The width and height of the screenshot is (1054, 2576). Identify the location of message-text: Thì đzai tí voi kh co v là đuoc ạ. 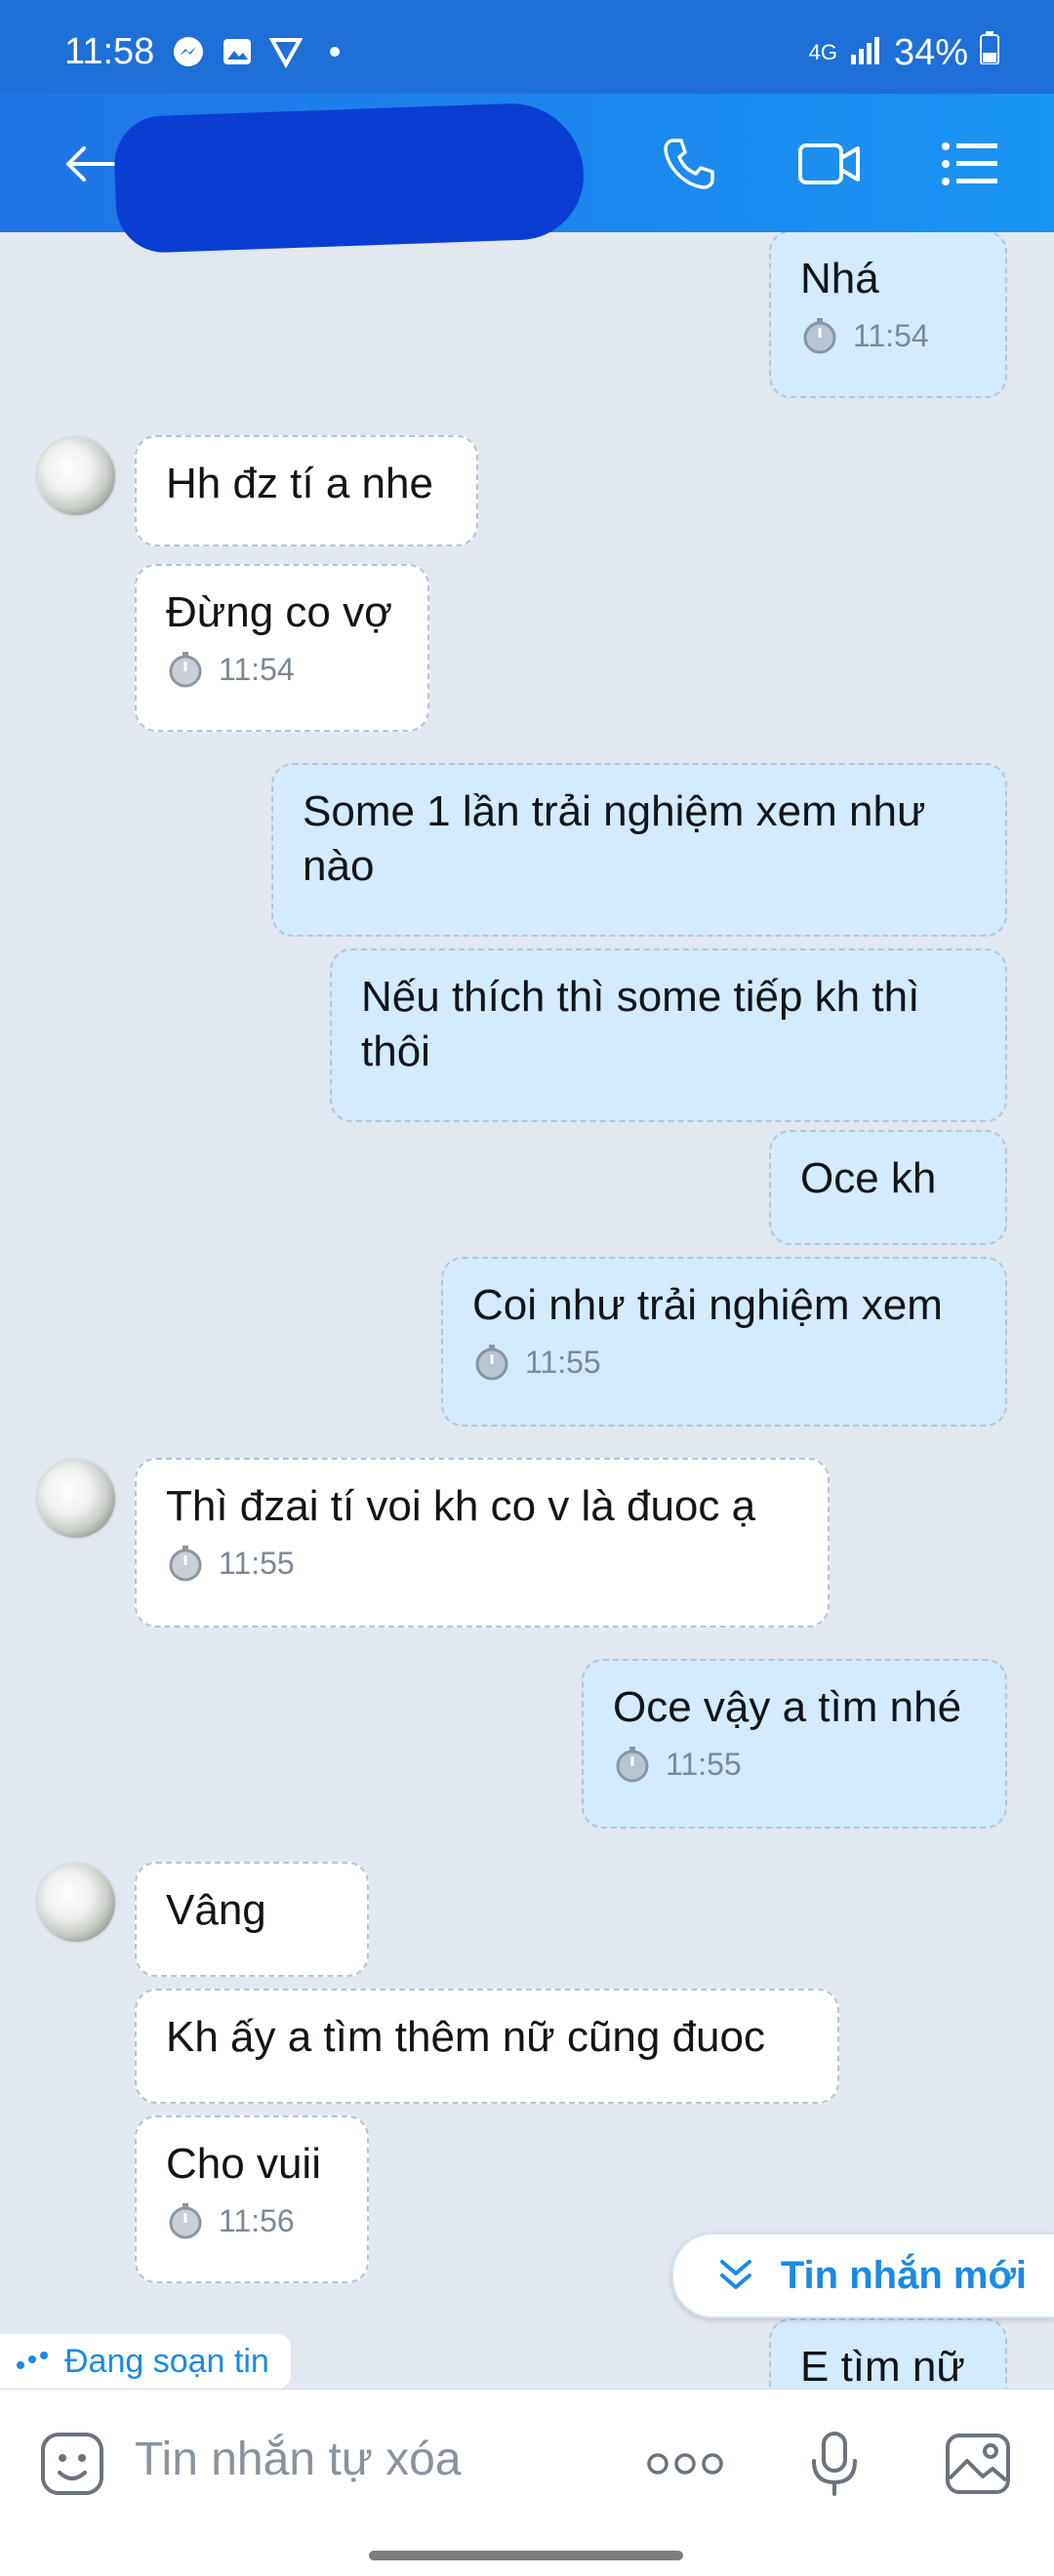
(461, 1506).